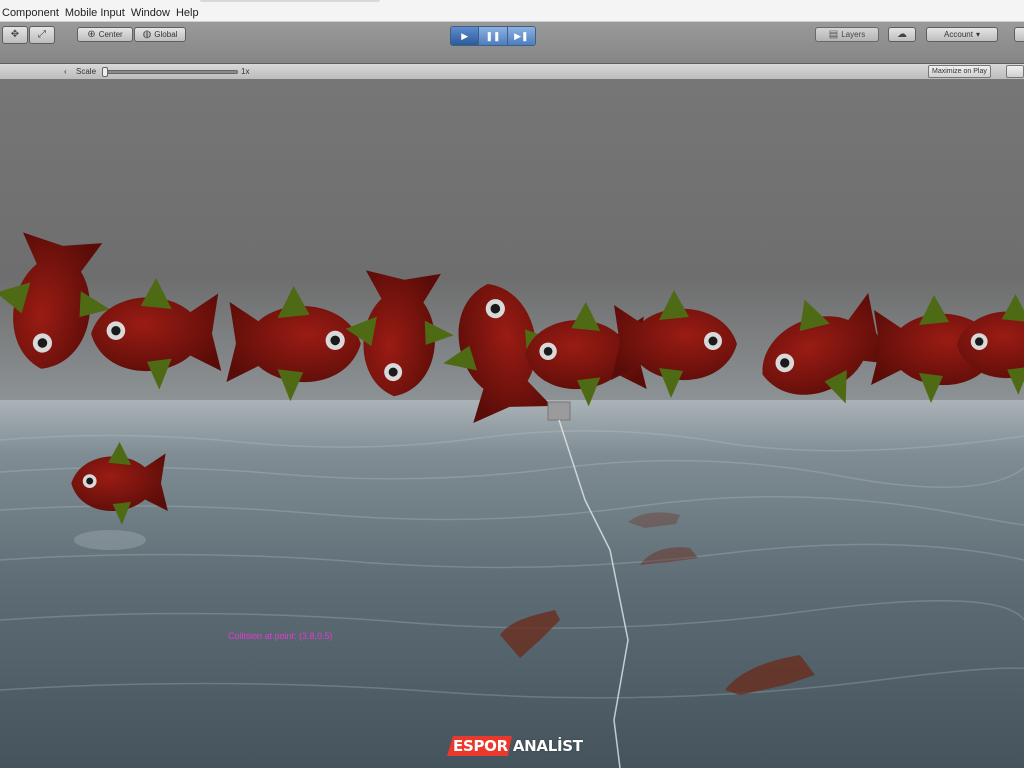 This screenshot has width=1024, height=768. What do you see at coordinates (290, 1) in the screenshot?
I see `window-title-strip` at bounding box center [290, 1].